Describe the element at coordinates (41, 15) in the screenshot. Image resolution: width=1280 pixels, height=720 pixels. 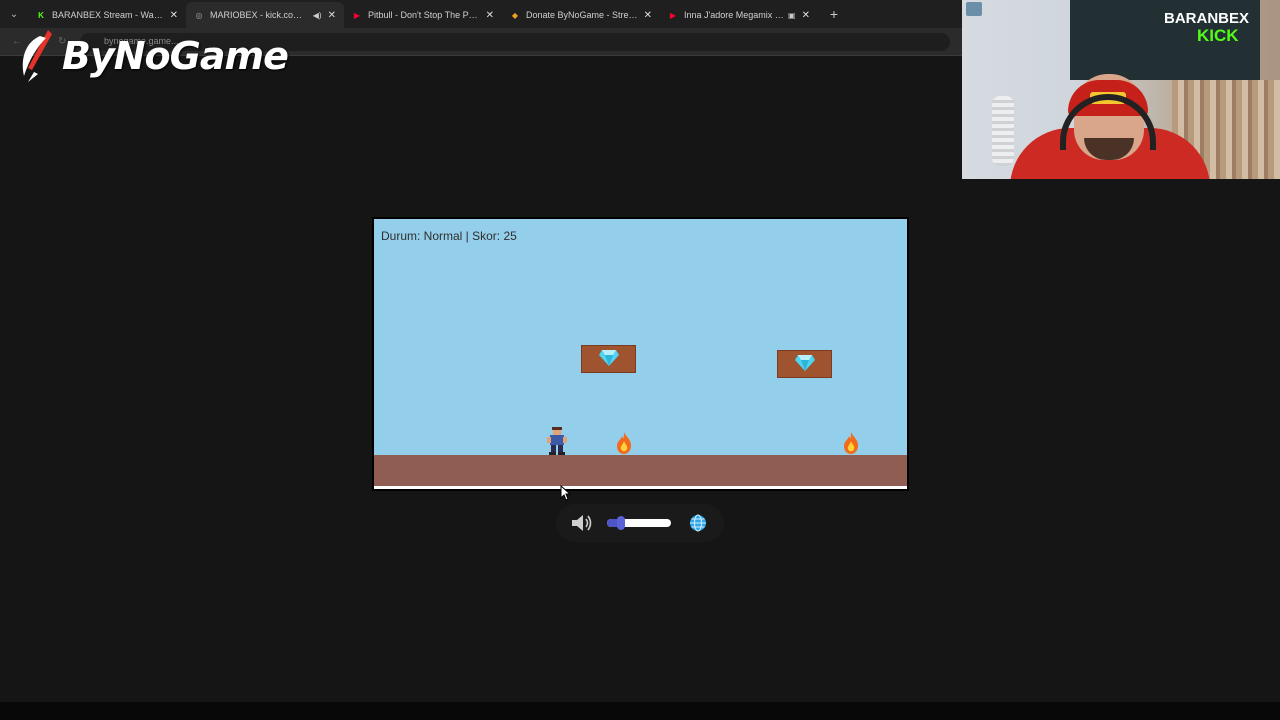
I see `kick-icon: K` at that location.